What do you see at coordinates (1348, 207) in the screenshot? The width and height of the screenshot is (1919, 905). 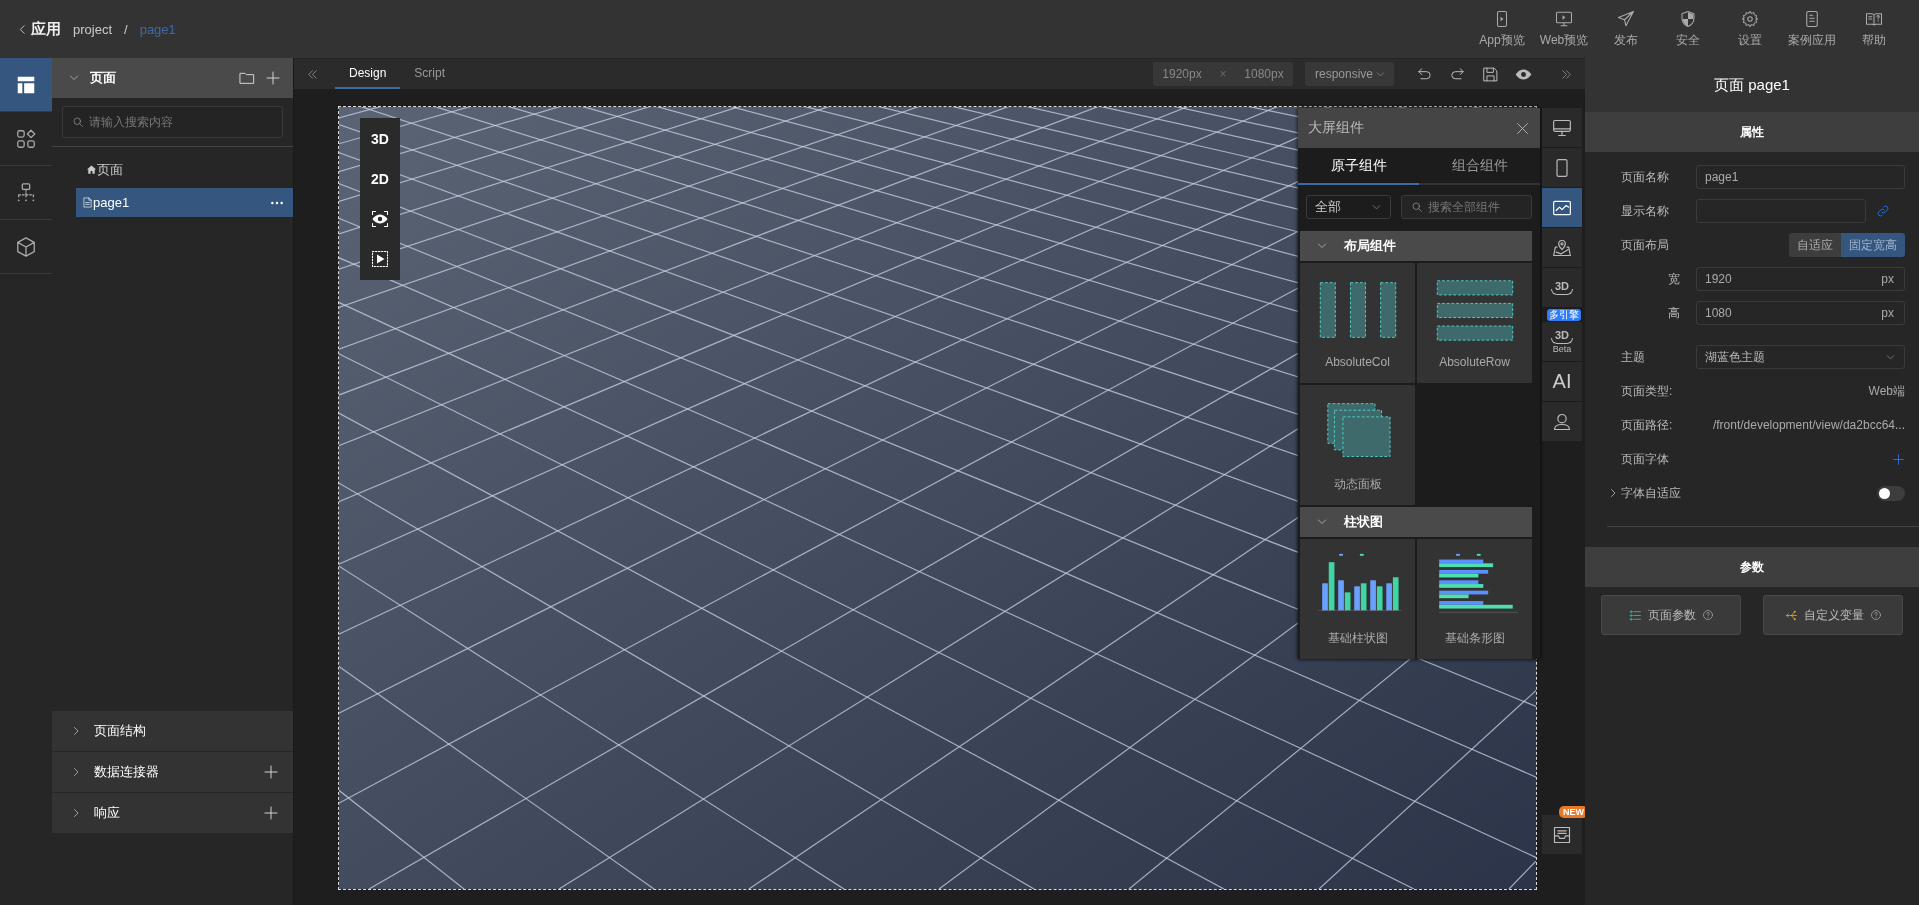 I see `filter-dropdown: 全部` at bounding box center [1348, 207].